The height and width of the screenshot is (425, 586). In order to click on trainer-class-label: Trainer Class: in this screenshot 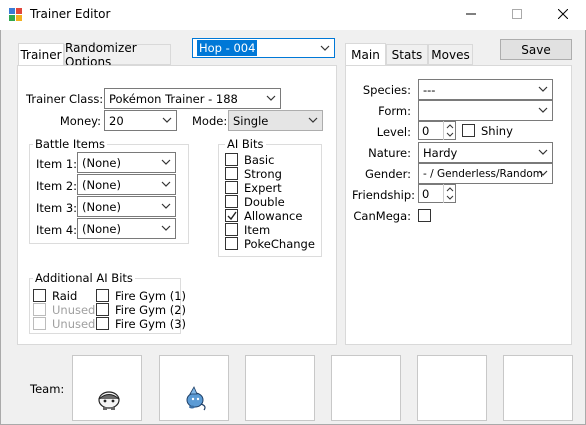, I will do `click(65, 99)`.